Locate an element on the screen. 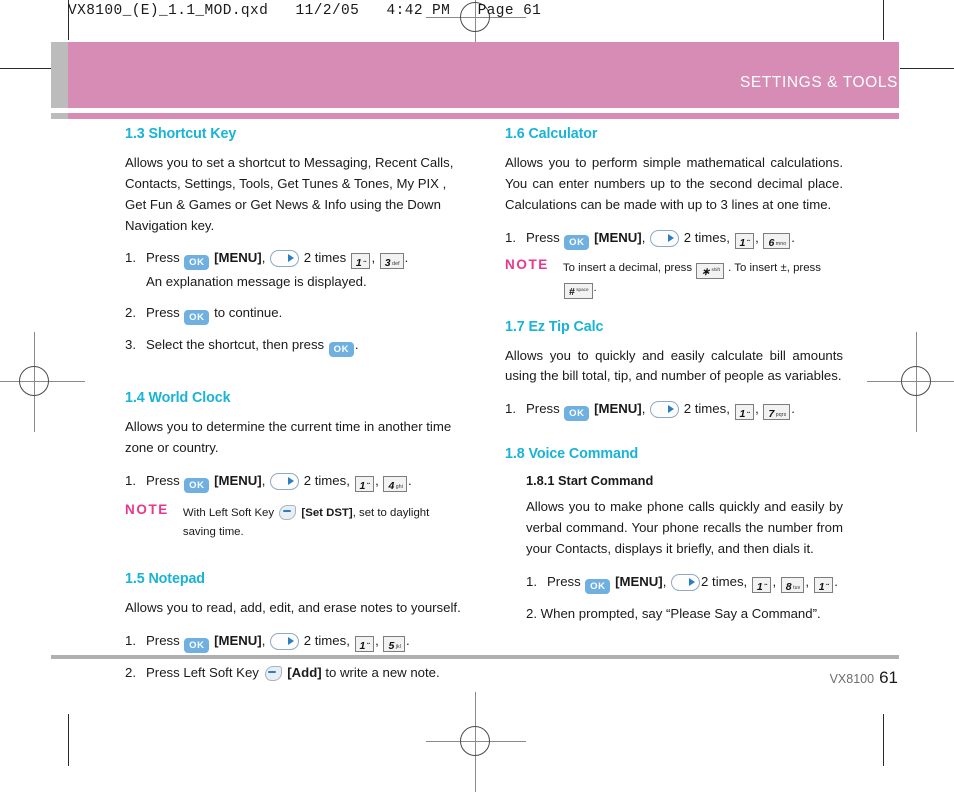 The height and width of the screenshot is (792, 954). step-1-4-1: 1. Press OK [MENU], 2 times, 1 ••, 4 ghi. is located at coordinates (294, 481).